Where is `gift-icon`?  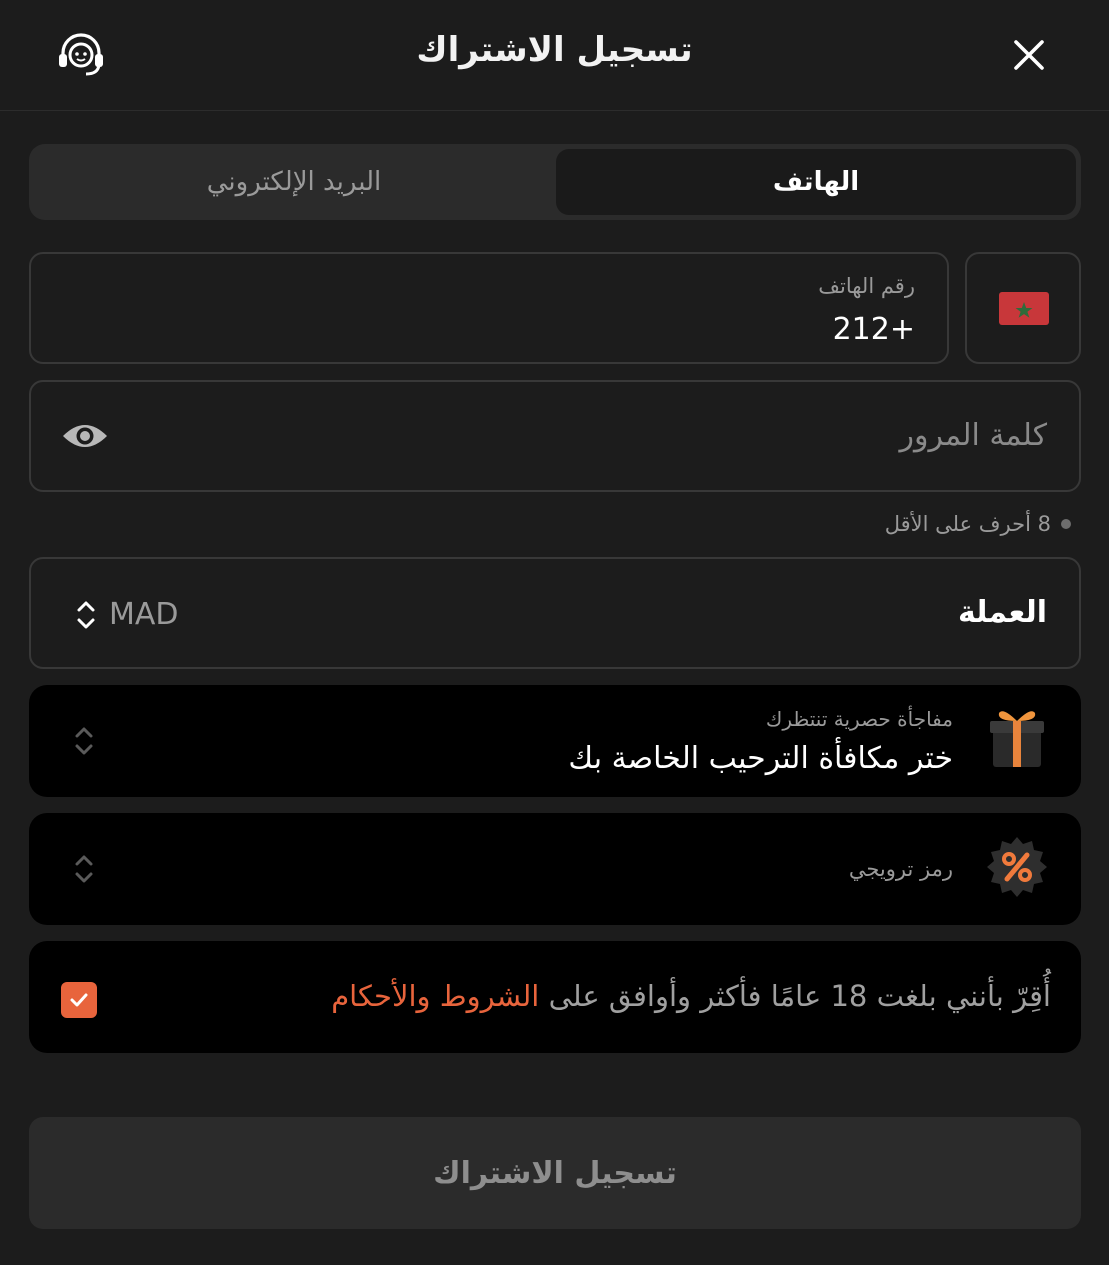
gift-icon is located at coordinates (1017, 739).